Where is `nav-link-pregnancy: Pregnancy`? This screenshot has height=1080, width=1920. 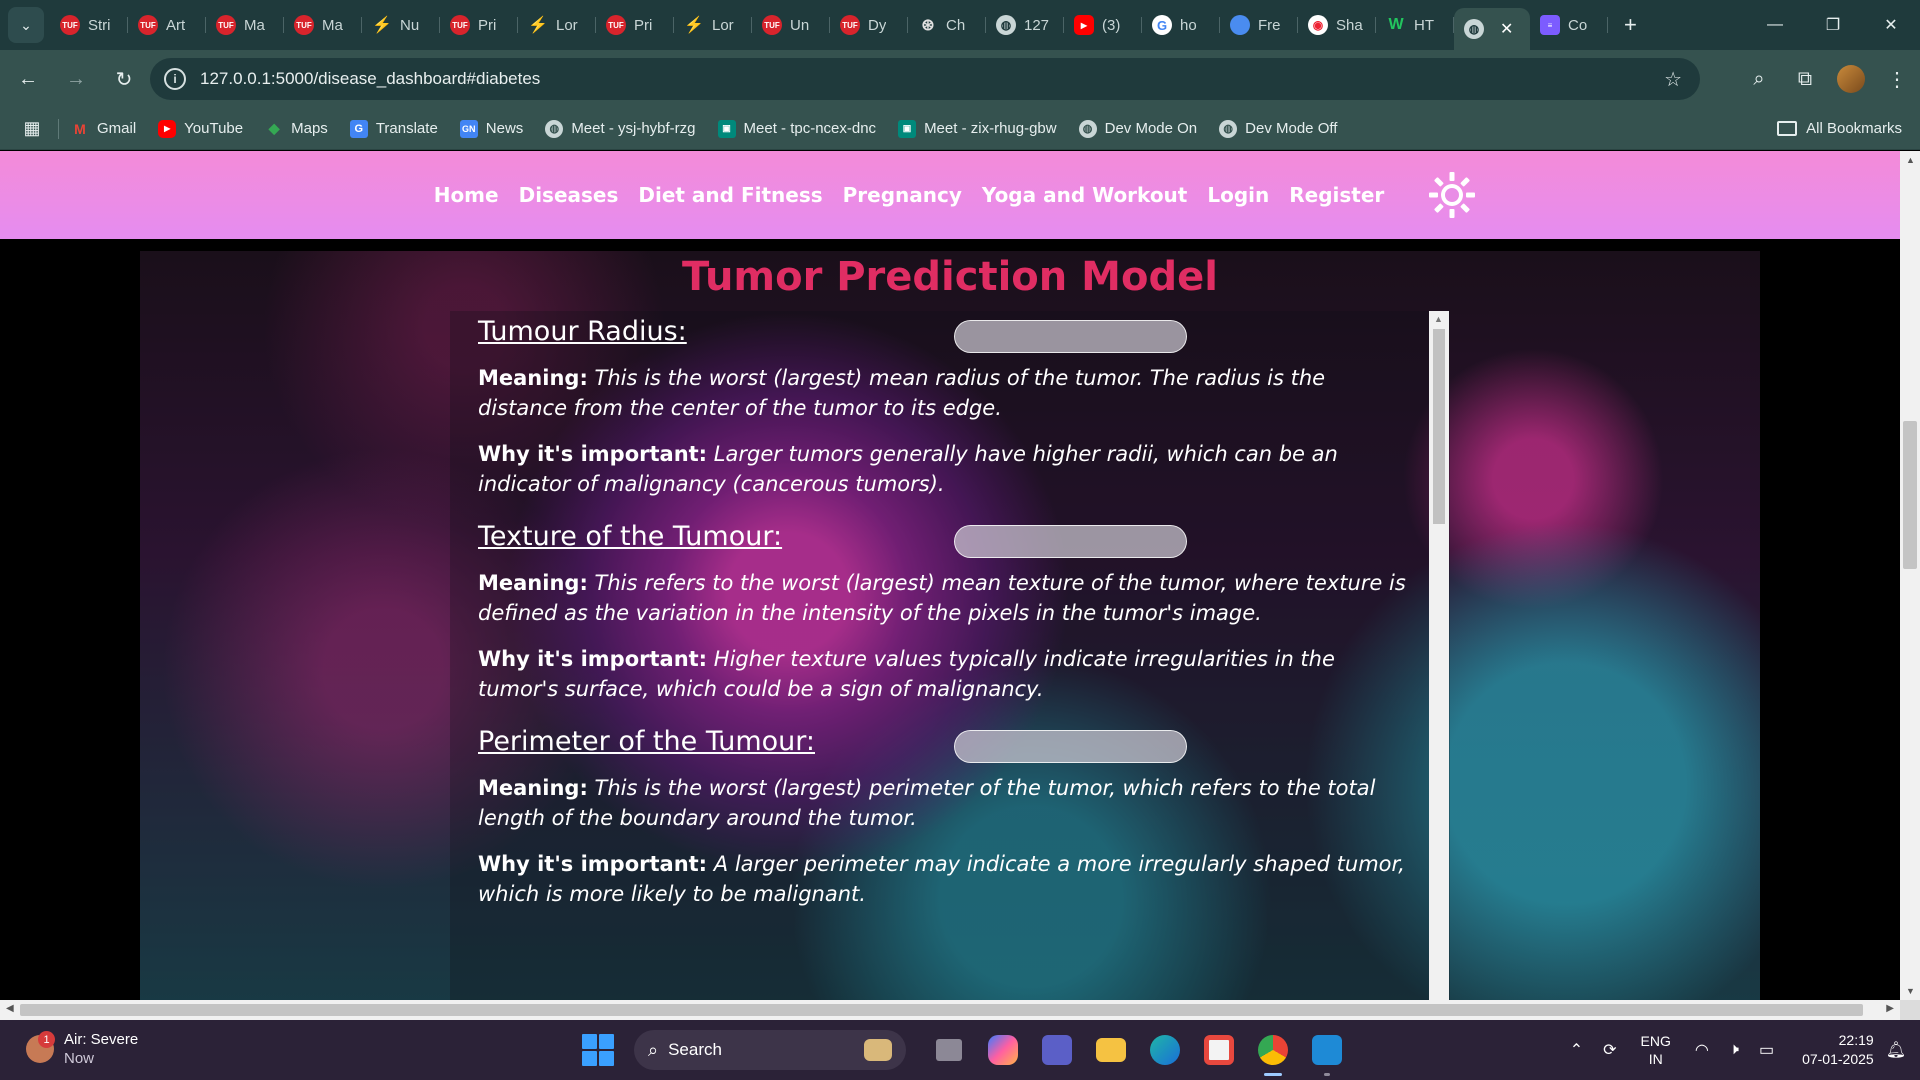
nav-link-pregnancy: Pregnancy is located at coordinates (902, 195).